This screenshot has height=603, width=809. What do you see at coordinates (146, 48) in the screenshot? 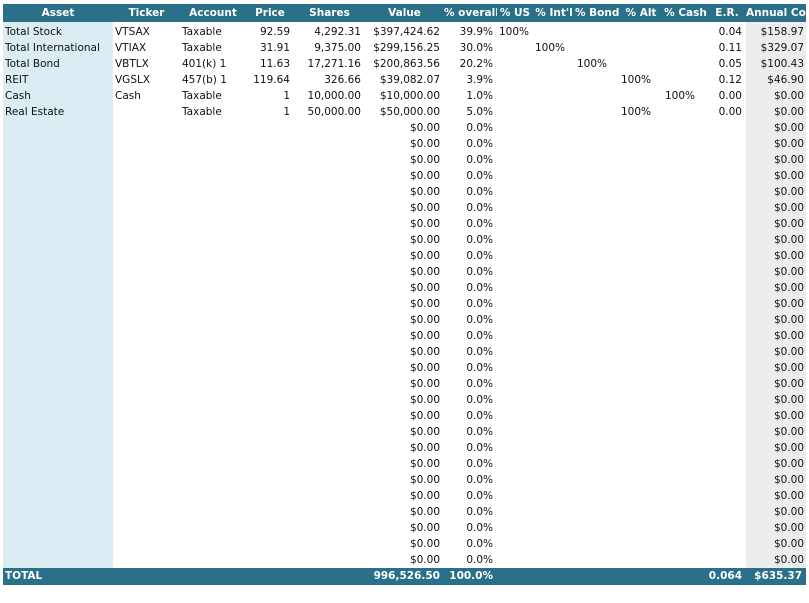
I see `cell-ticker: VTIAX` at bounding box center [146, 48].